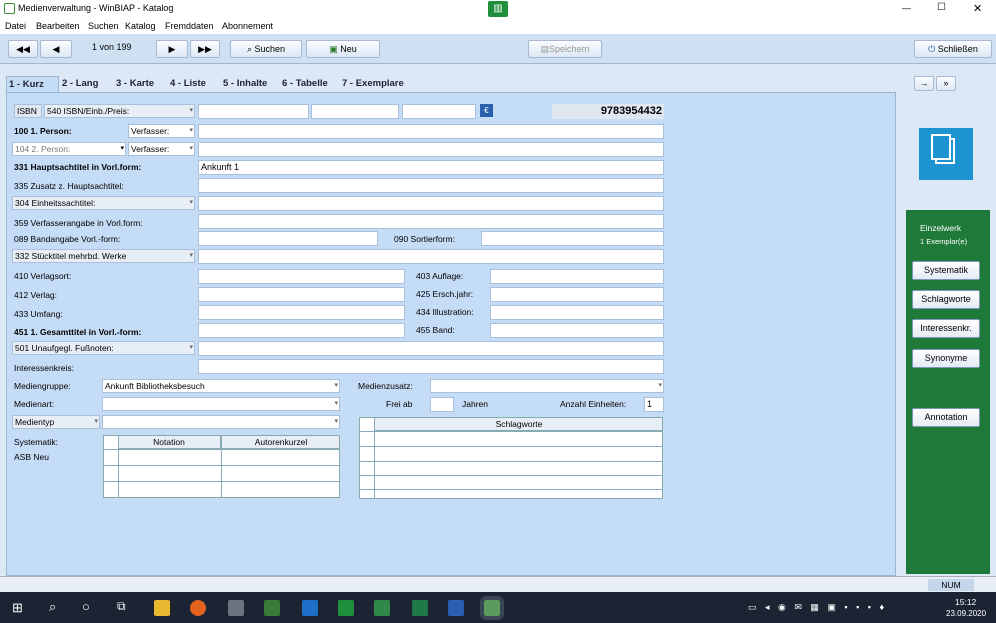 This screenshot has height=623, width=996. What do you see at coordinates (946, 358) in the screenshot?
I see `synonyme-button: Synonyme` at bounding box center [946, 358].